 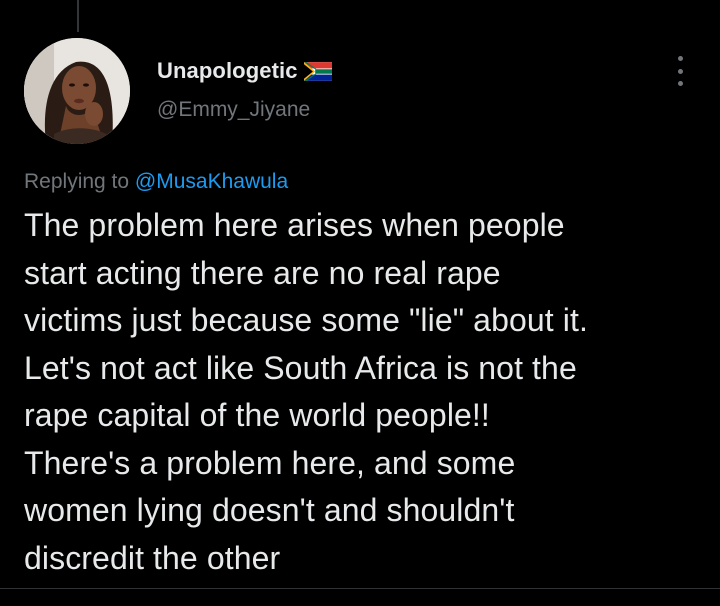 I want to click on reply-prefix: Replying to, so click(x=77, y=181).